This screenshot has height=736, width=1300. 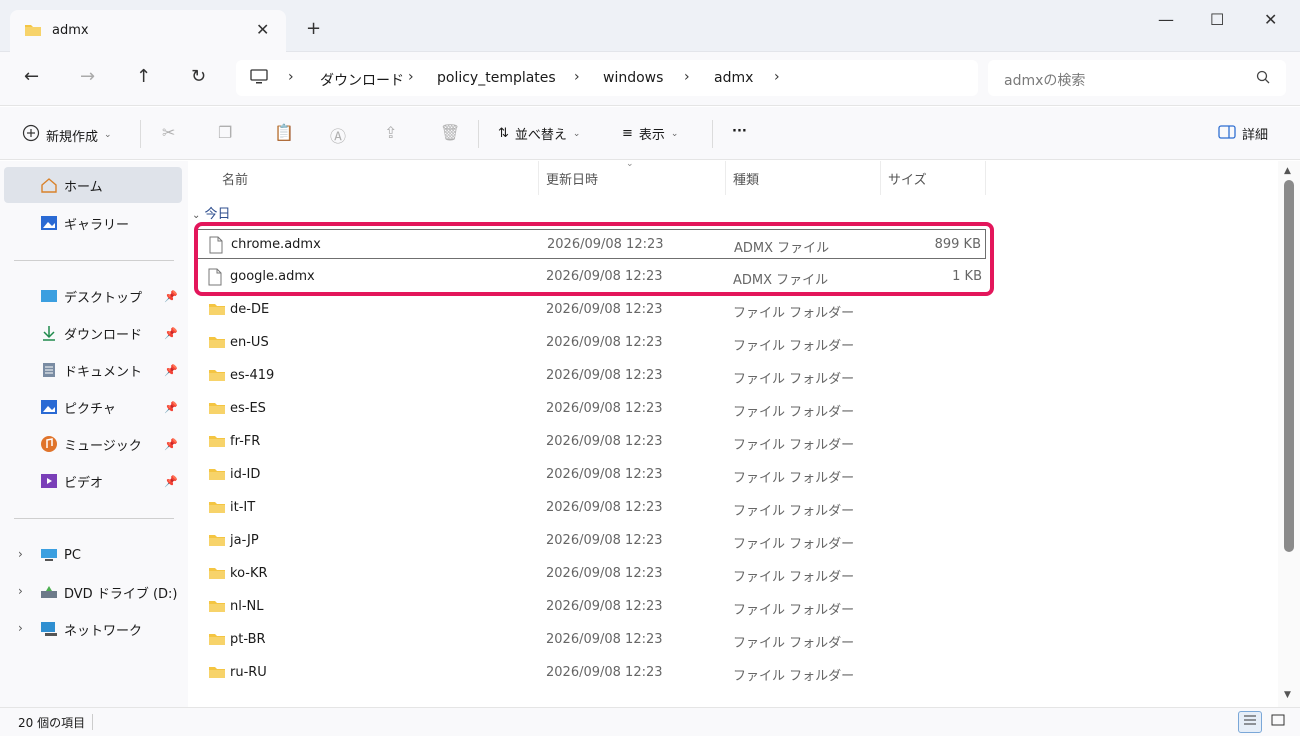 I want to click on scroll-down-arrow-icon: ▼, so click(x=1287, y=695).